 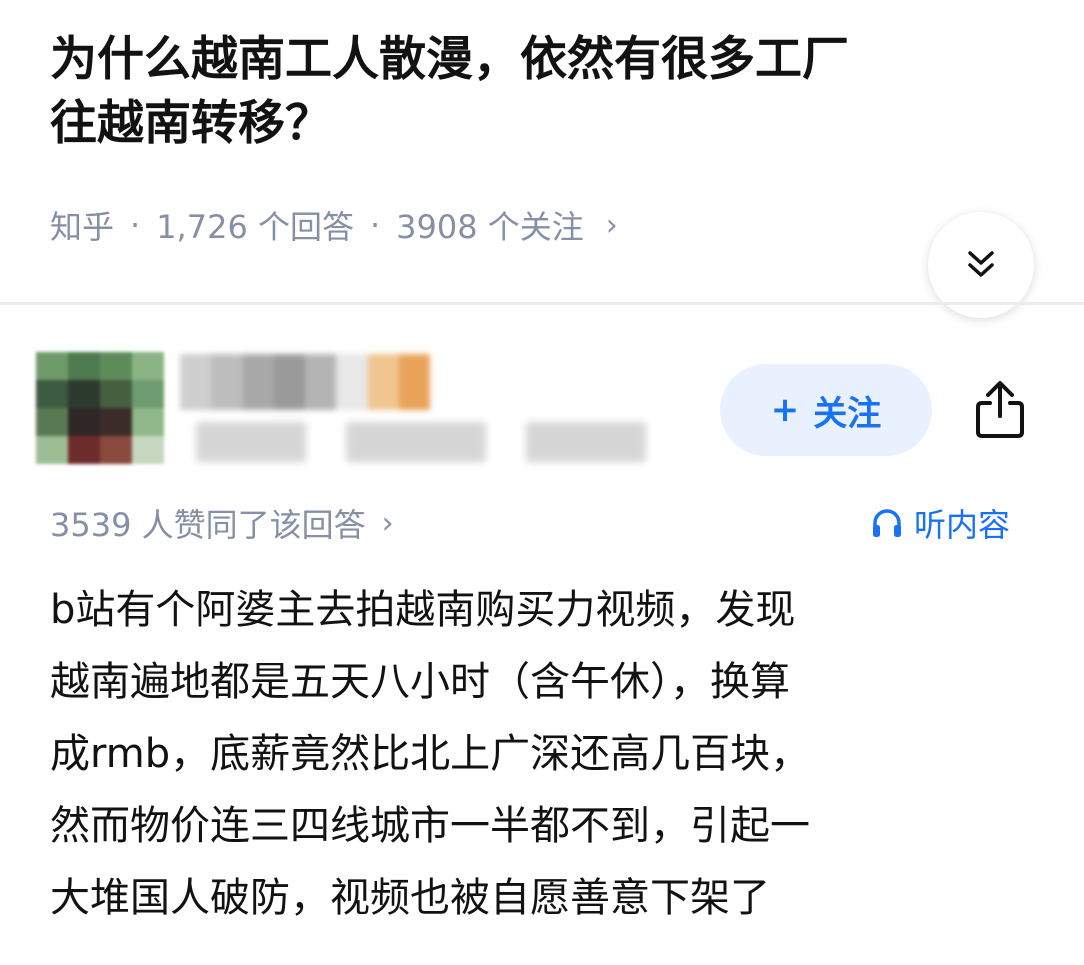 I want to click on listen-button: 听内容, so click(x=940, y=523).